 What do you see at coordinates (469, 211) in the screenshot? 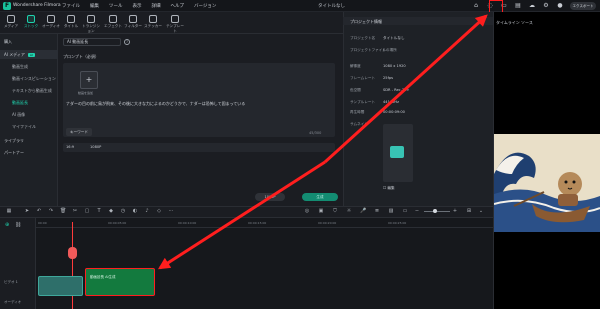
I see `grid-view-icon: ⊞` at bounding box center [469, 211].